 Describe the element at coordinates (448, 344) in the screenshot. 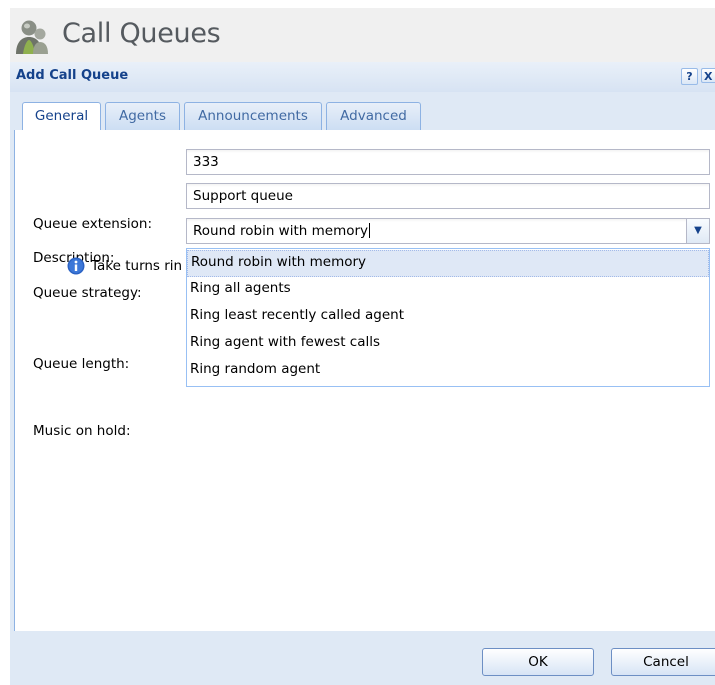

I see `option-ring-fewest-calls: Ring agent with fewest calls` at that location.